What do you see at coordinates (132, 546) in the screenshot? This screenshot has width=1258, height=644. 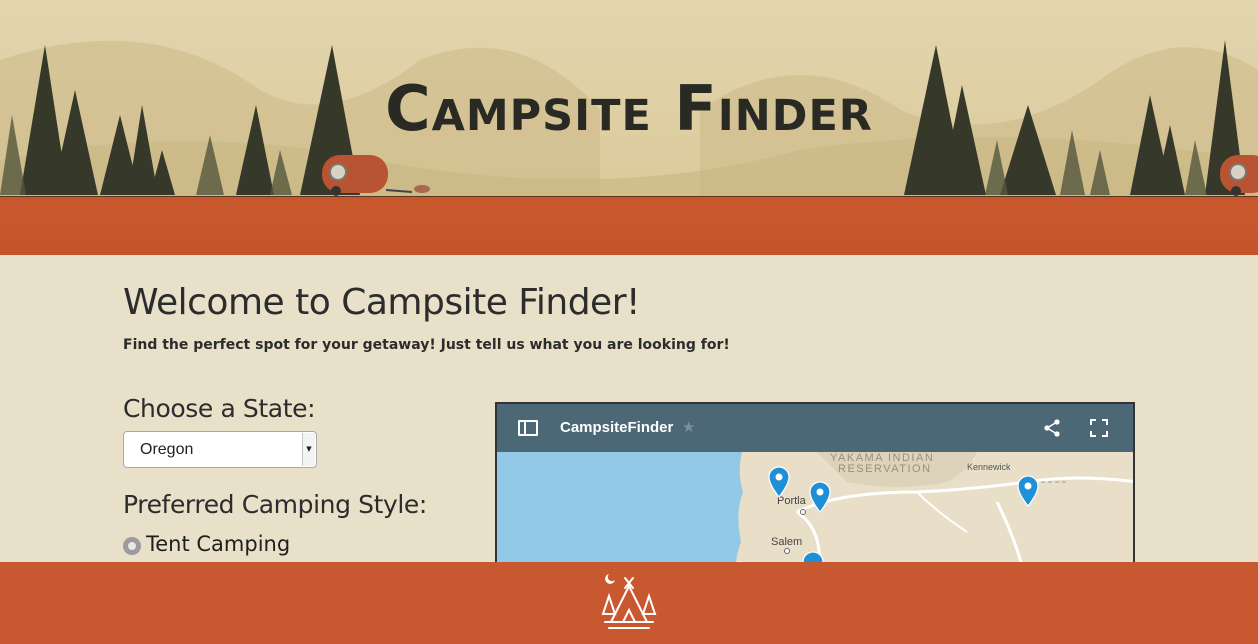 I see `tent-camping-radio` at bounding box center [132, 546].